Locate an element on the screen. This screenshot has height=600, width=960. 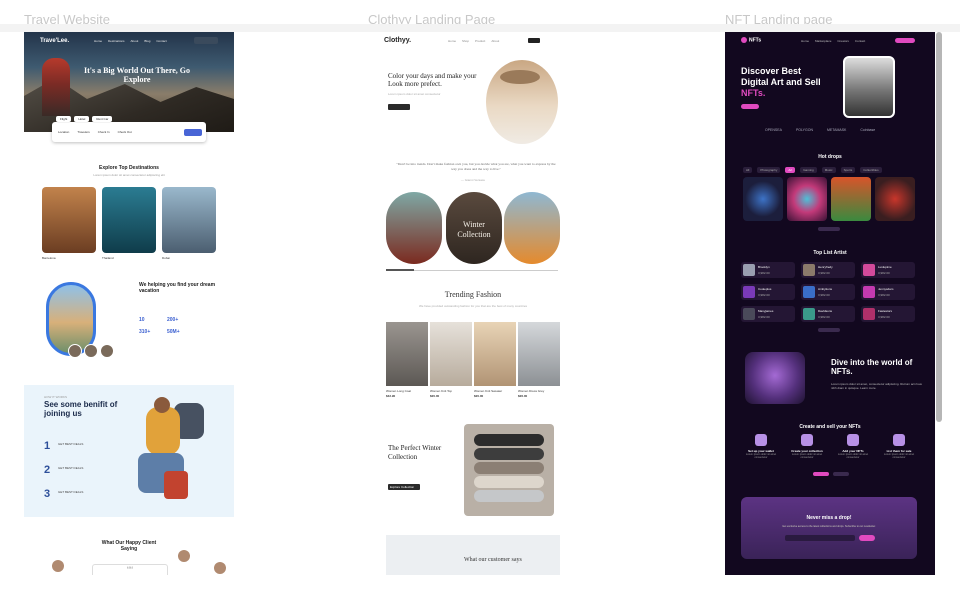
filter-chip: Gaming is located at coordinates (808, 170).